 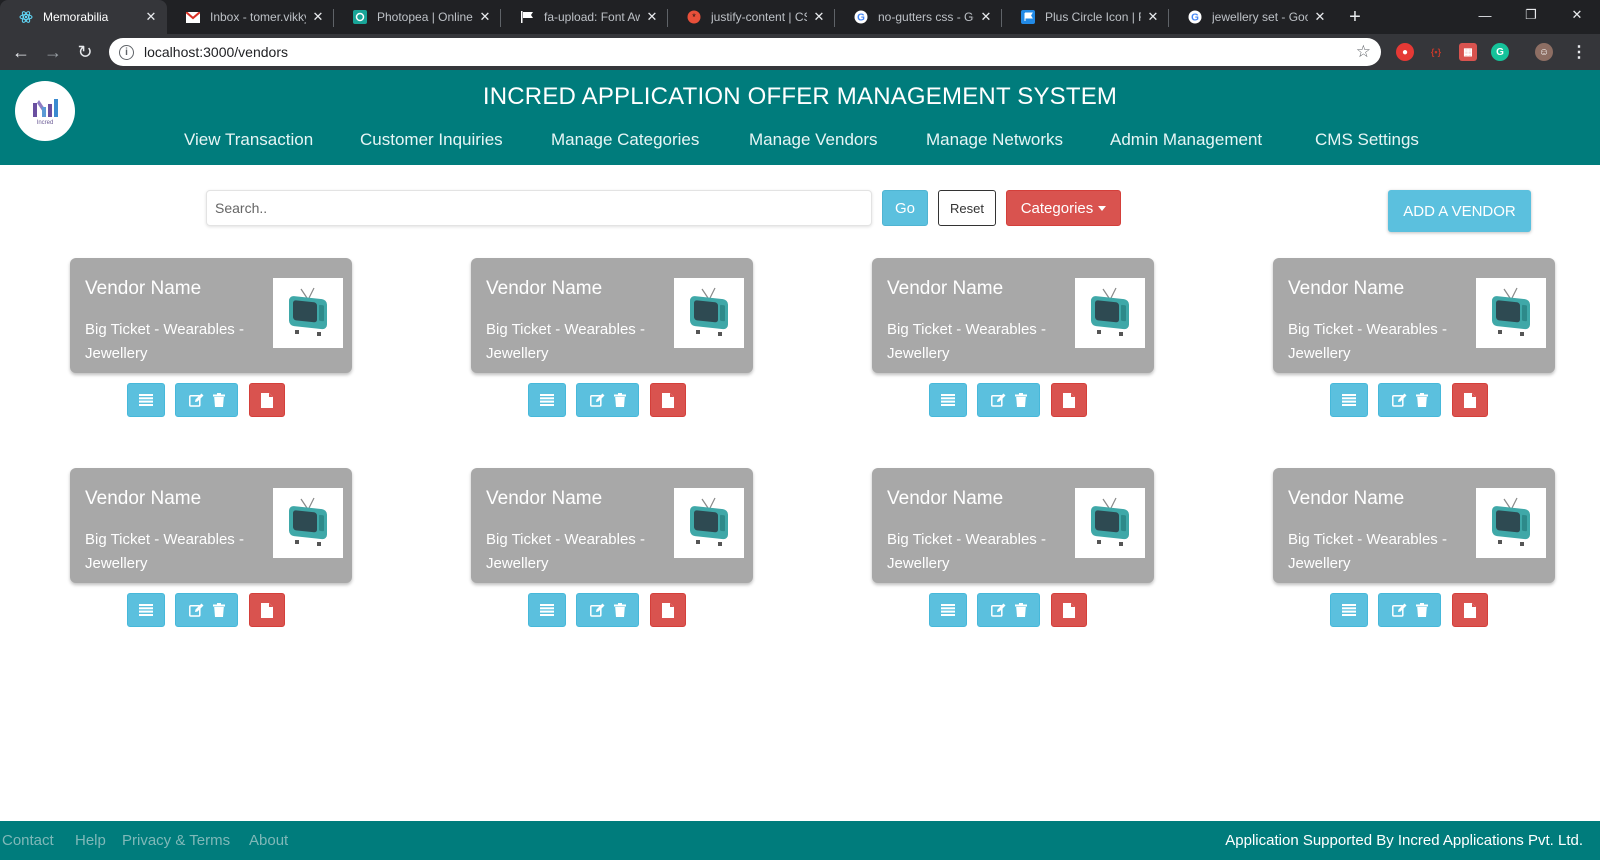 What do you see at coordinates (1459, 211) in the screenshot?
I see `add-vendor-button: ADD A VENDOR` at bounding box center [1459, 211].